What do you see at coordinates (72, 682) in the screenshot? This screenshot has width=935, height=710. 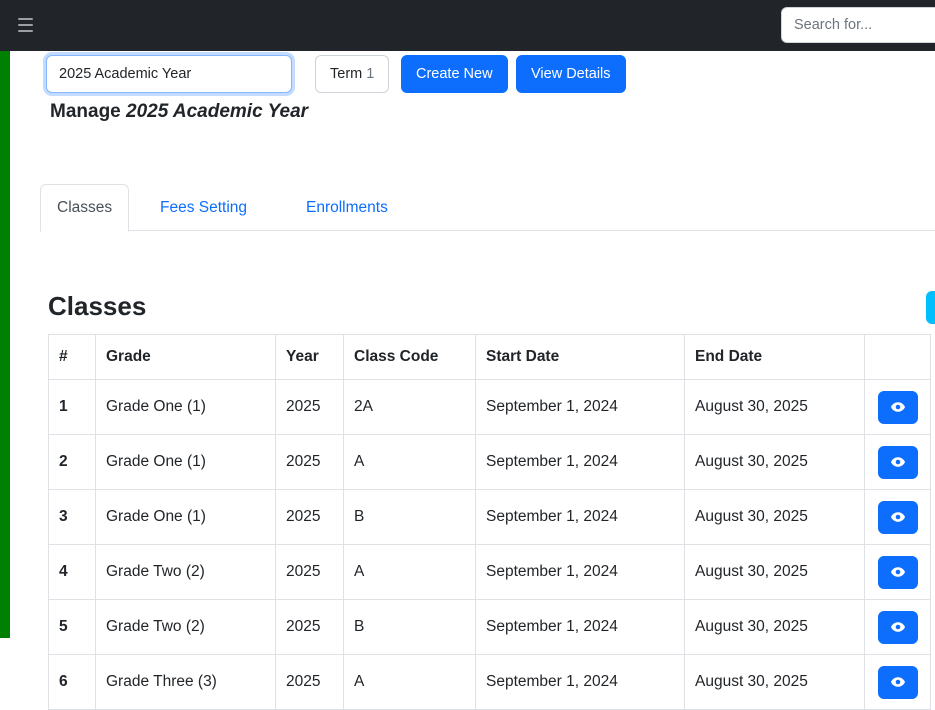 I see `cell-index: 6` at bounding box center [72, 682].